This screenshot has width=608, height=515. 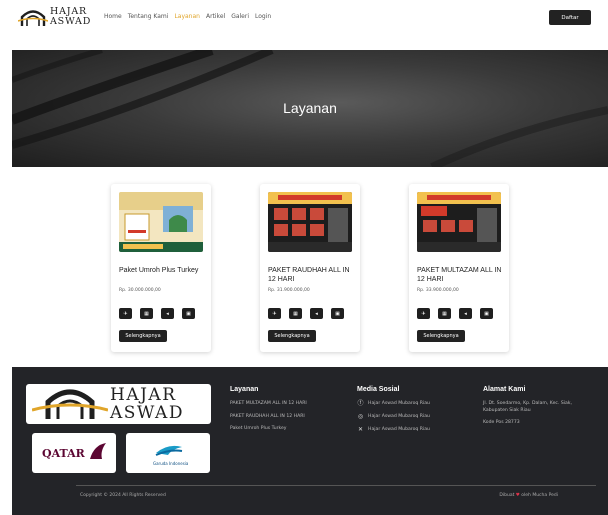 What do you see at coordinates (399, 417) in the screenshot?
I see `instagram-label: Hajar Aswad Mubaroq Riau` at bounding box center [399, 417].